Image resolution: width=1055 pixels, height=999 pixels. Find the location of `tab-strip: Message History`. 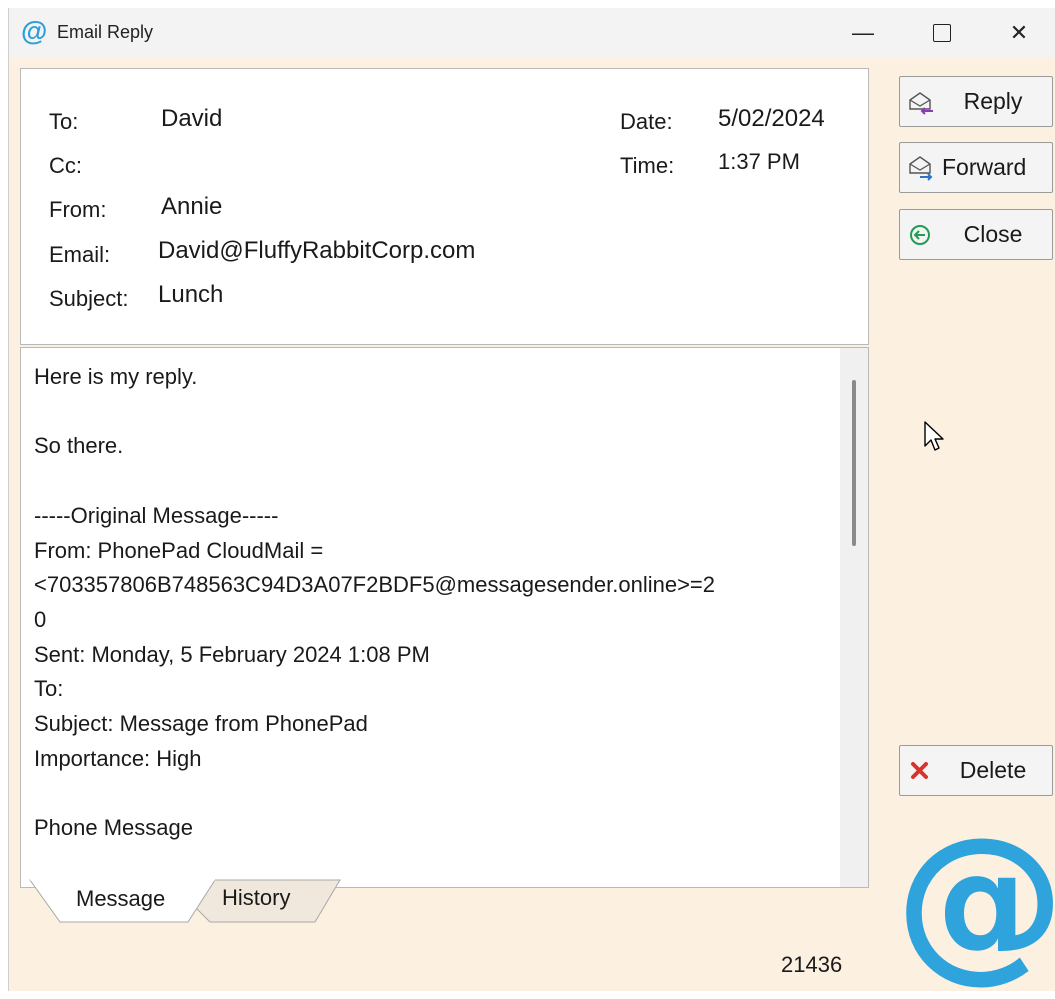

tab-strip: Message History is located at coordinates (200, 908).